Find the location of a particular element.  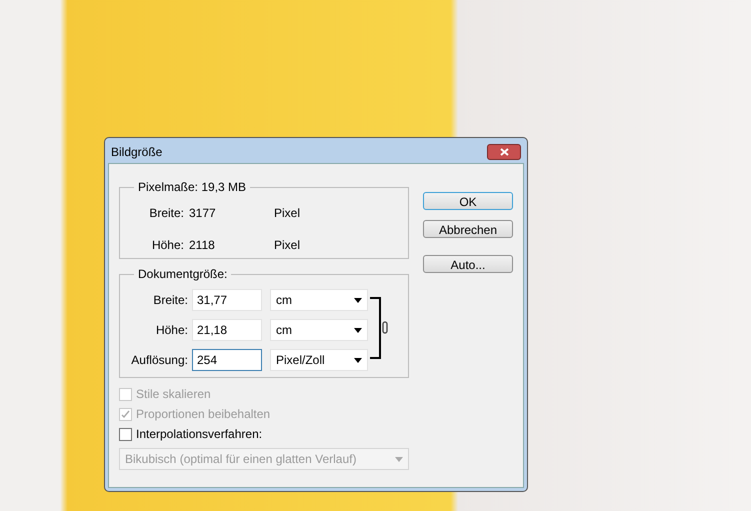

number-field: 21,18 is located at coordinates (227, 330).